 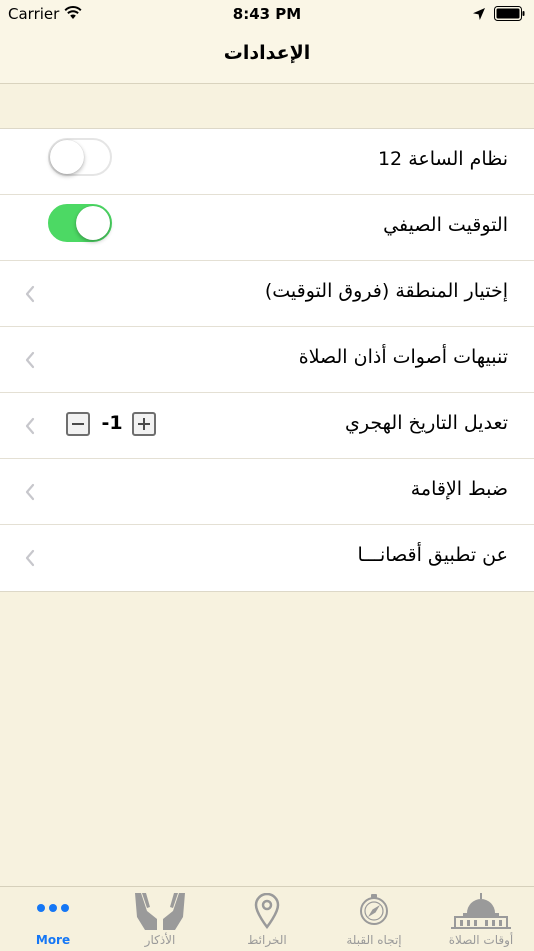 What do you see at coordinates (445, 225) in the screenshot?
I see `setting-label: التوقيت الصيفي` at bounding box center [445, 225].